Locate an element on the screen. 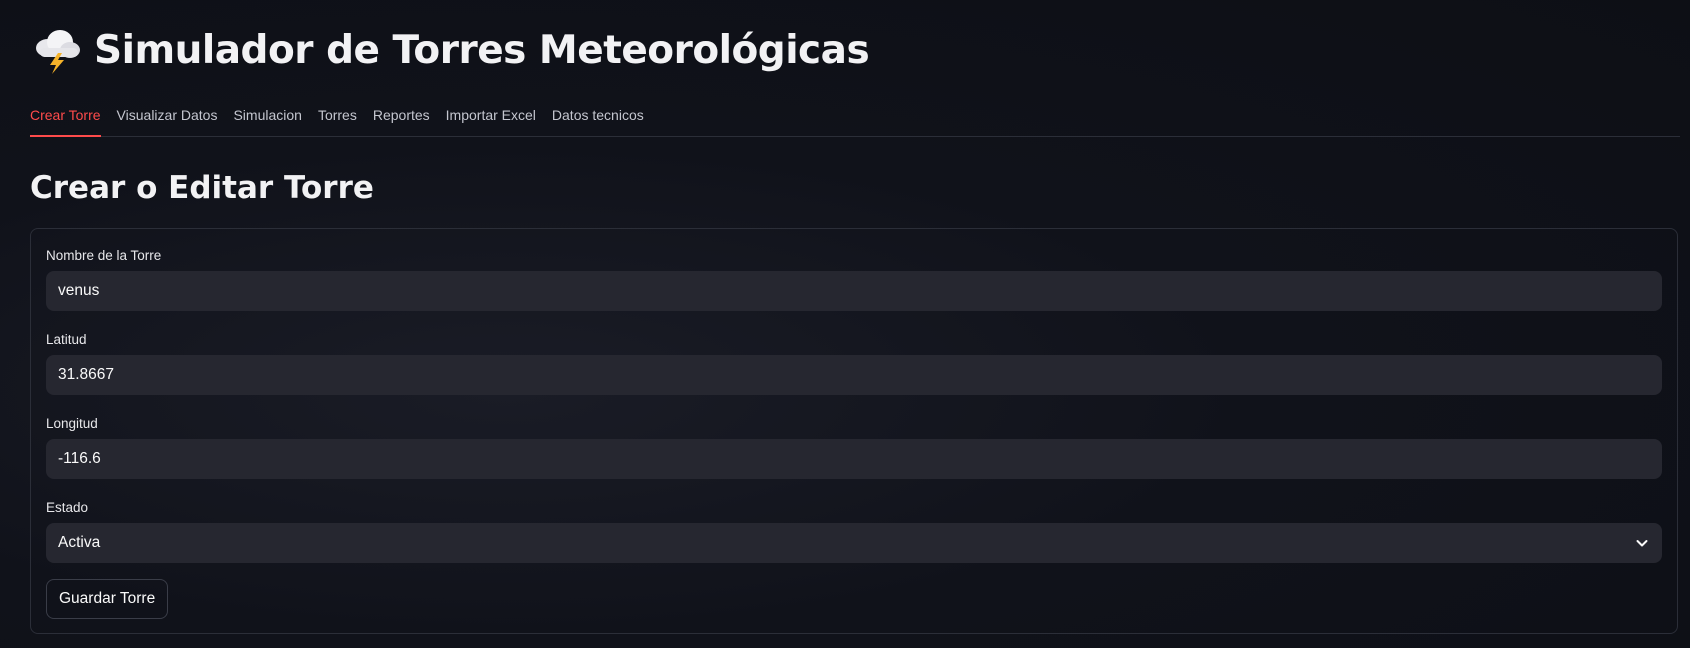 The width and height of the screenshot is (1690, 648). app-title-text: Simulador de Torres Meteorológicas is located at coordinates (482, 50).